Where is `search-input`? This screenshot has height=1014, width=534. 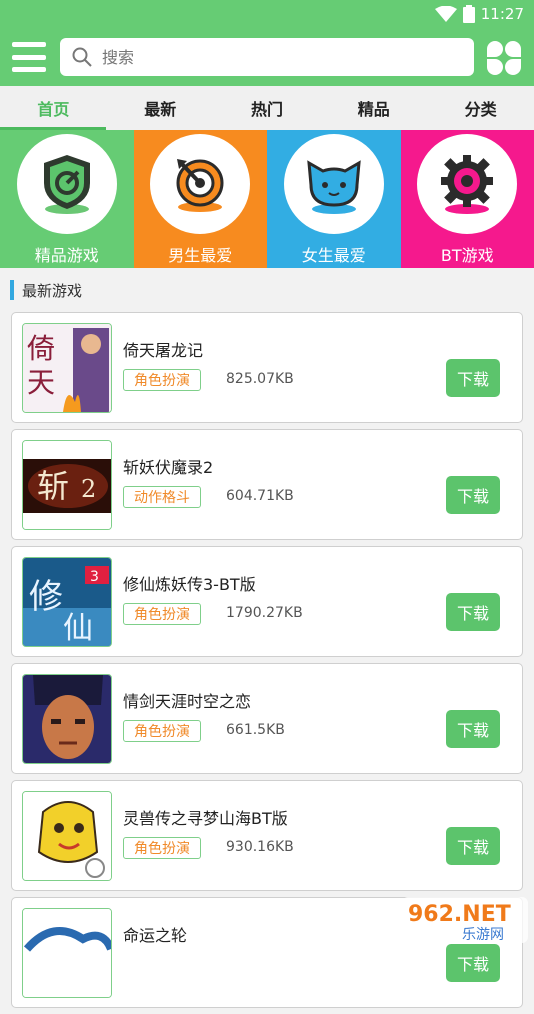
search-input is located at coordinates (267, 57).